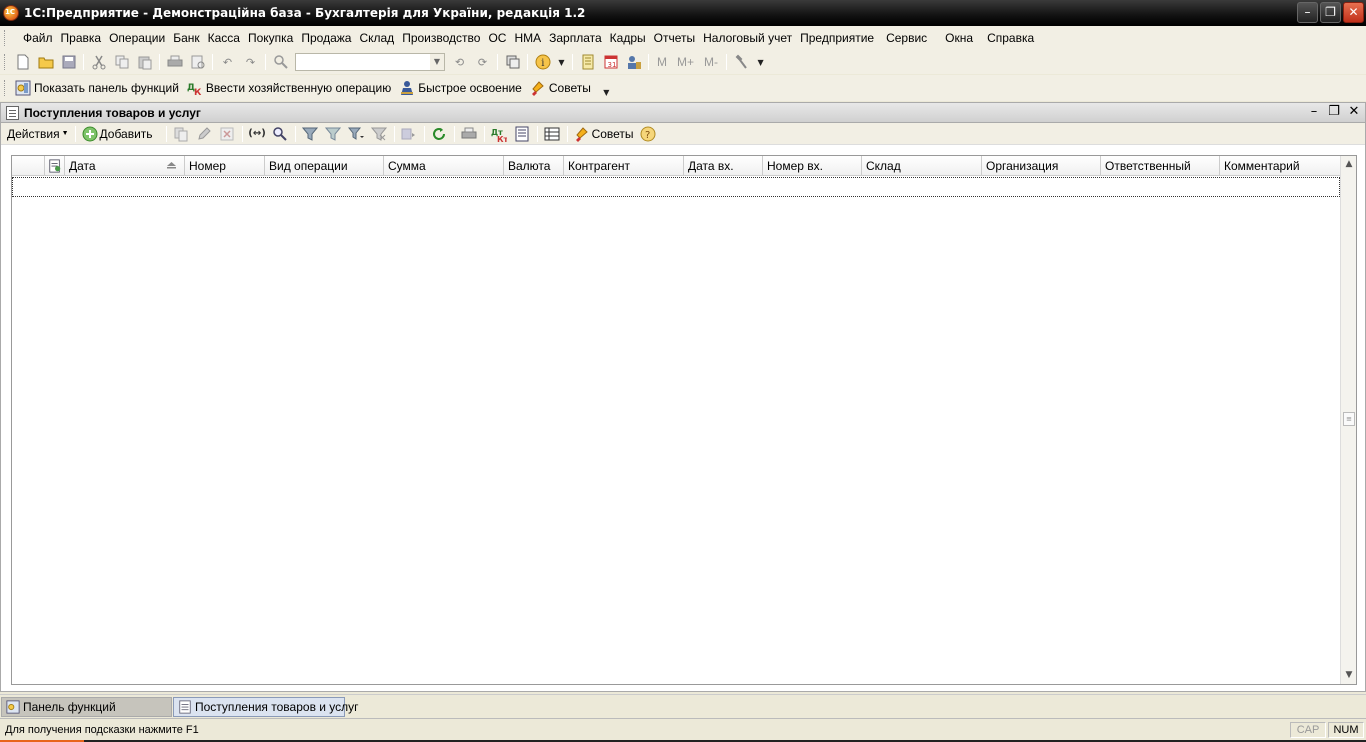 The width and height of the screenshot is (1366, 742). I want to click on find-prev-icon: ⟳, so click(483, 62).